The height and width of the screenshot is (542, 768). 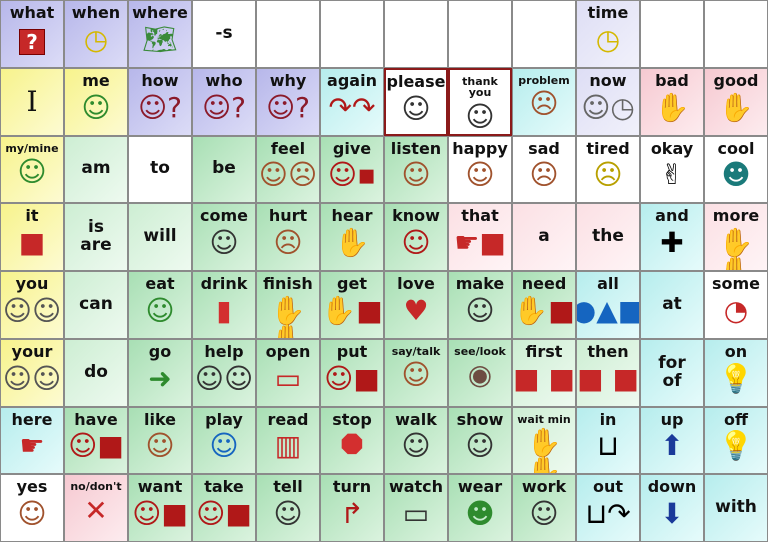 What do you see at coordinates (480, 440) in the screenshot?
I see `cell-show: show ☺` at bounding box center [480, 440].